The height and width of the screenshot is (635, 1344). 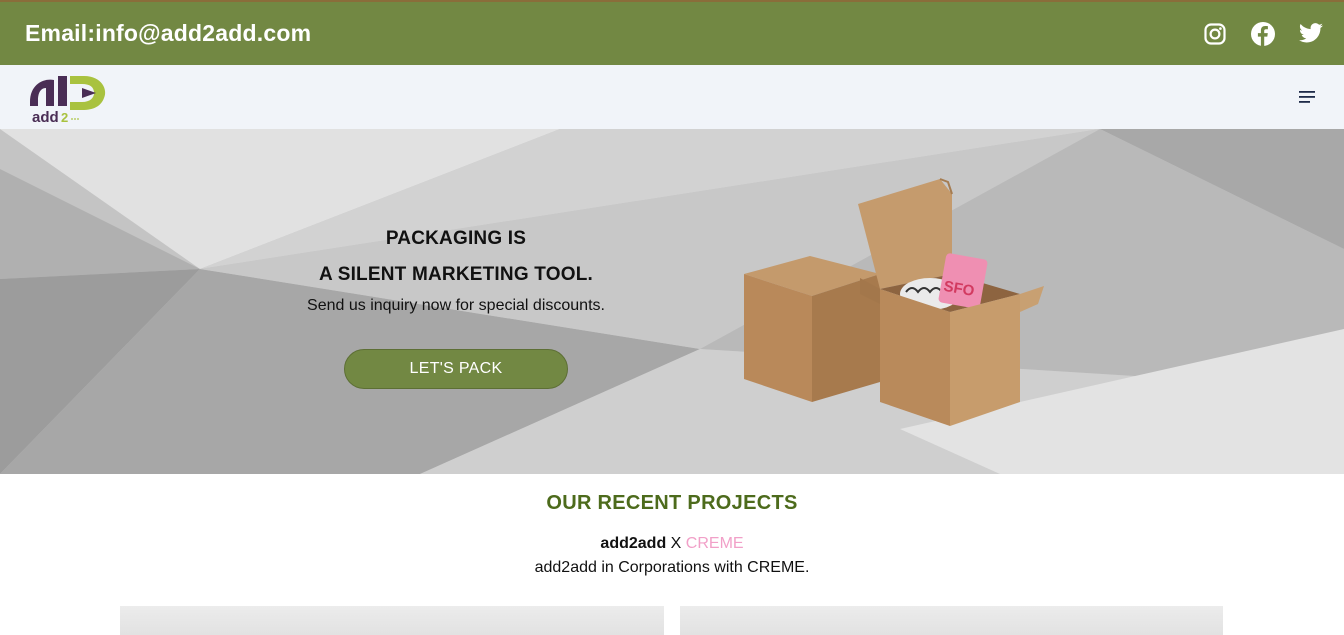 I want to click on svg-text: 2, so click(x=64, y=117).